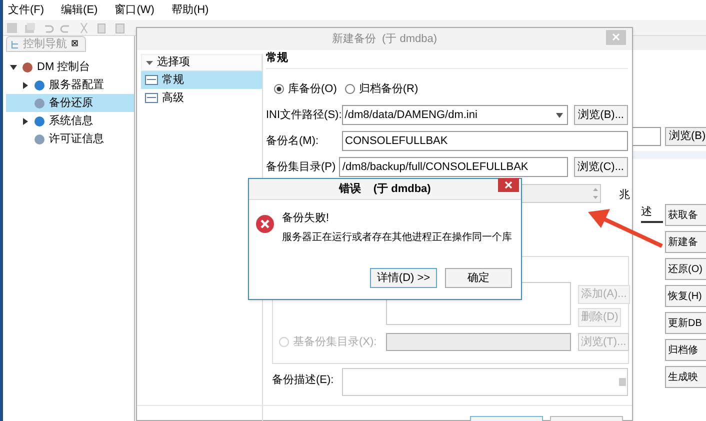 The height and width of the screenshot is (421, 706). Describe the element at coordinates (26, 10) in the screenshot. I see `menu-item: 文件(F)` at that location.